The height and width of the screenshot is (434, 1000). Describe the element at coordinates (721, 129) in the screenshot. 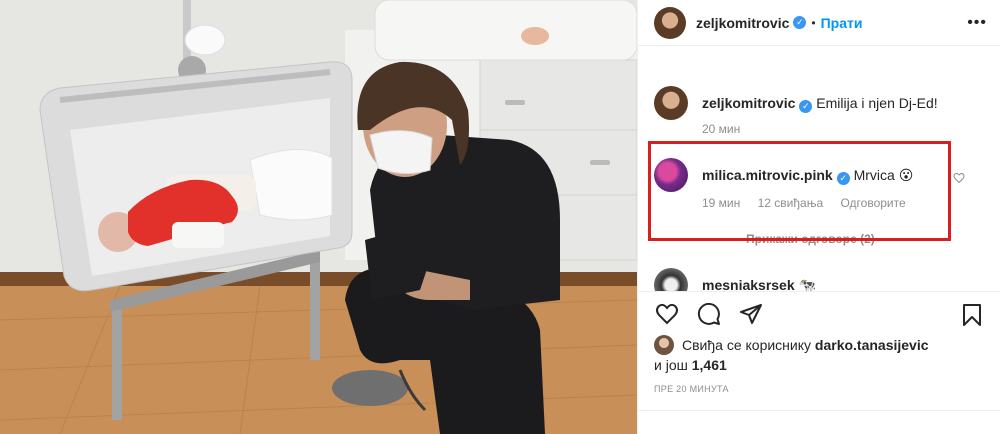

I see `caption-time: 20 мин` at that location.